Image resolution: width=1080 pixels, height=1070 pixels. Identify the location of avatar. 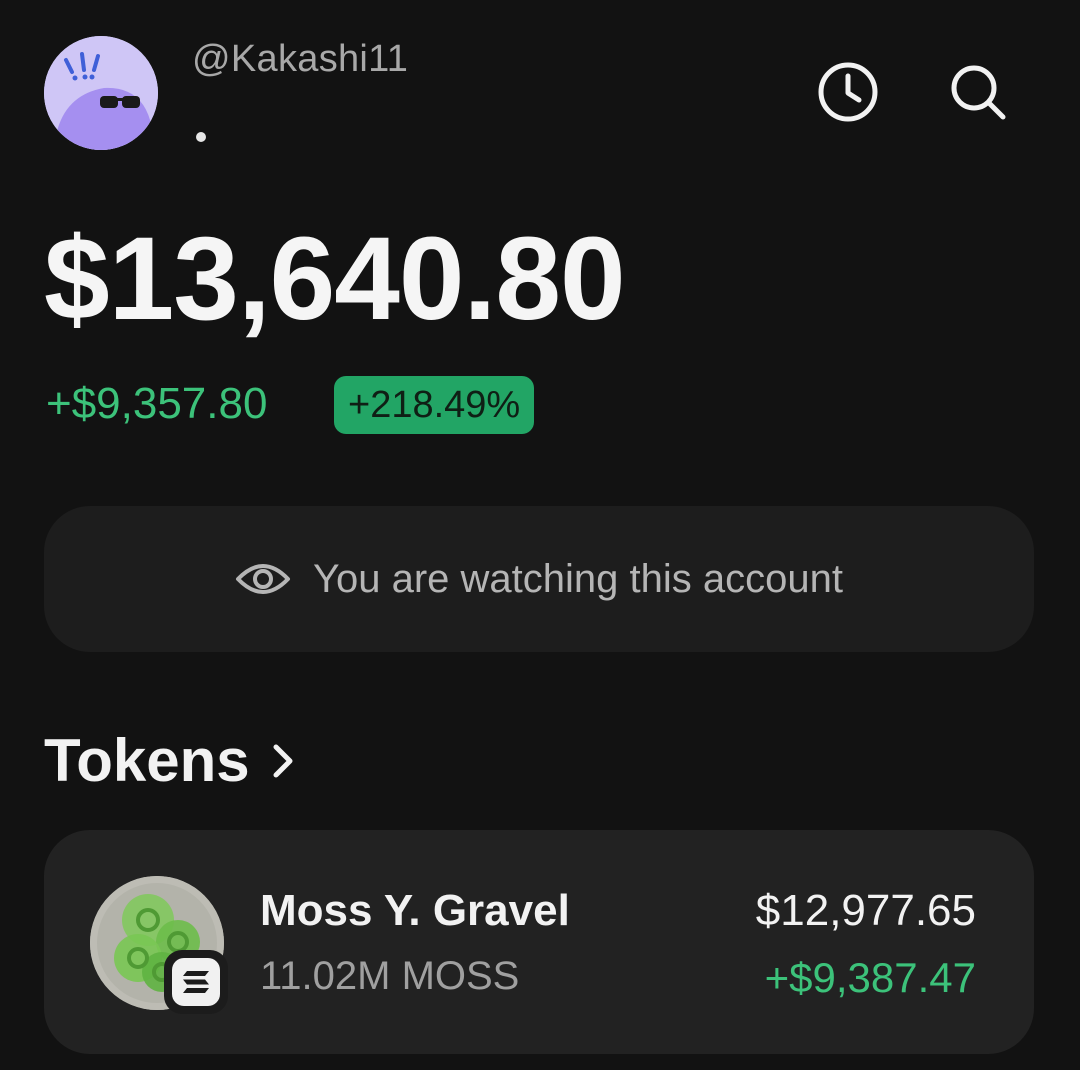
(101, 93).